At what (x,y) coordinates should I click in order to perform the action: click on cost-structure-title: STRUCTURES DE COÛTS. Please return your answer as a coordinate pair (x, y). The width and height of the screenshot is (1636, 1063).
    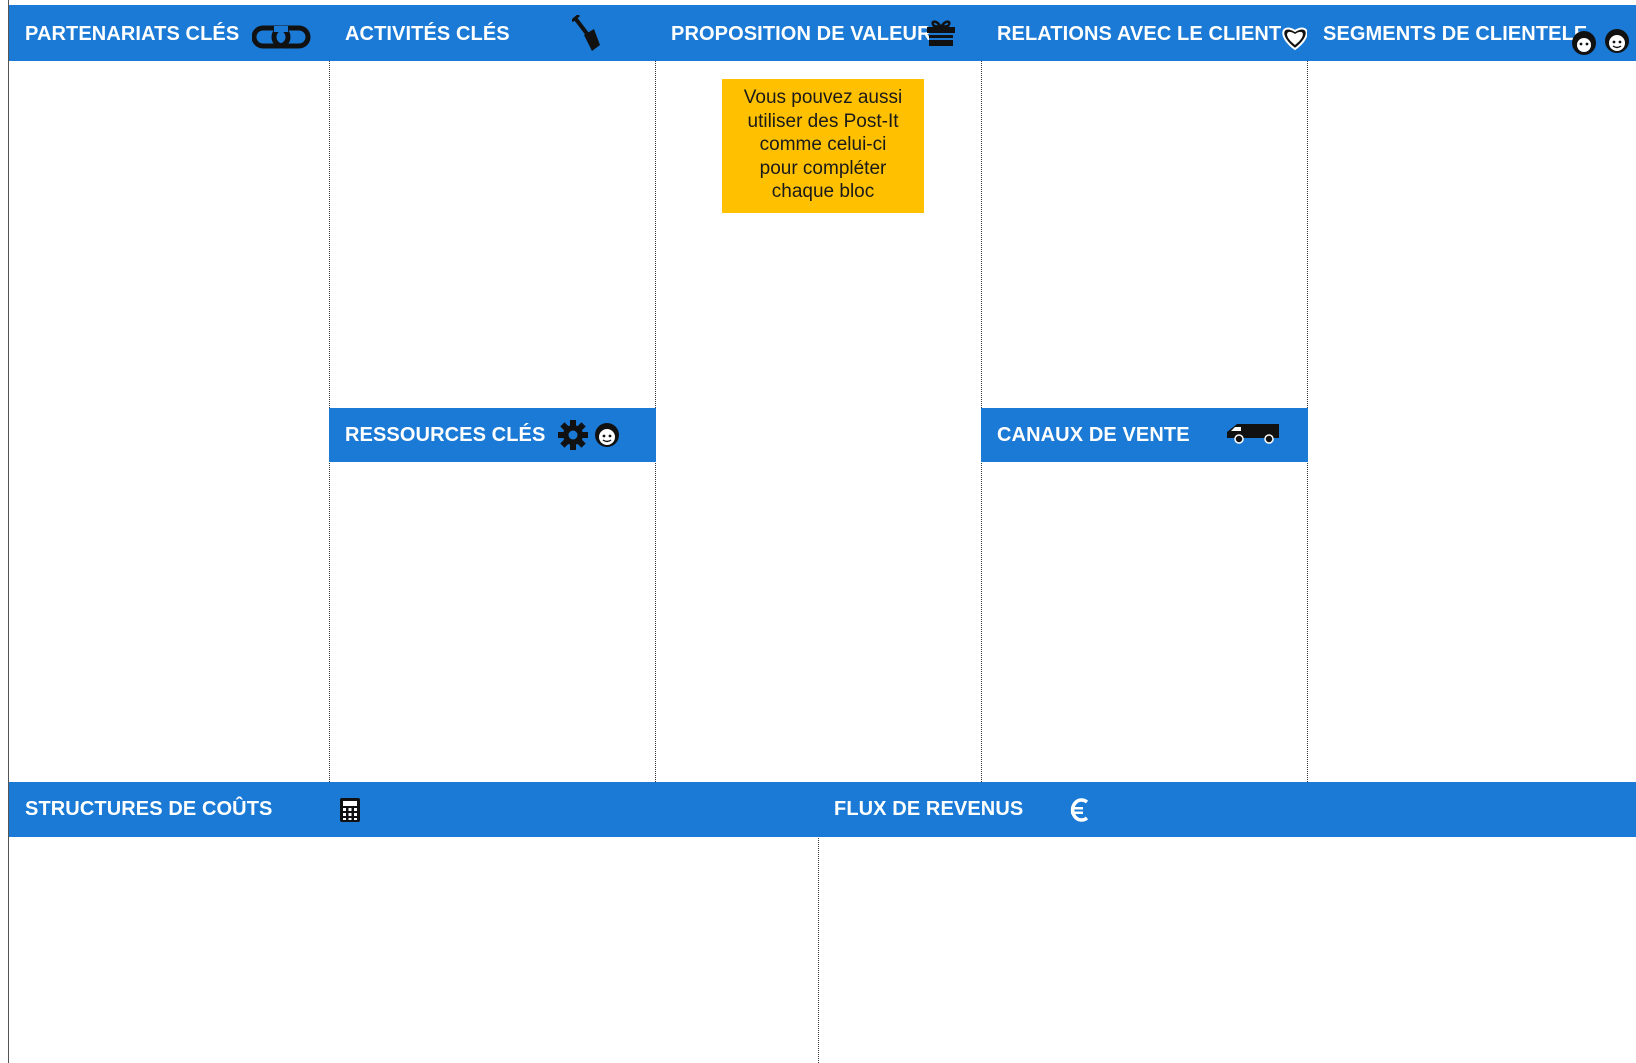
    Looking at the image, I should click on (149, 809).